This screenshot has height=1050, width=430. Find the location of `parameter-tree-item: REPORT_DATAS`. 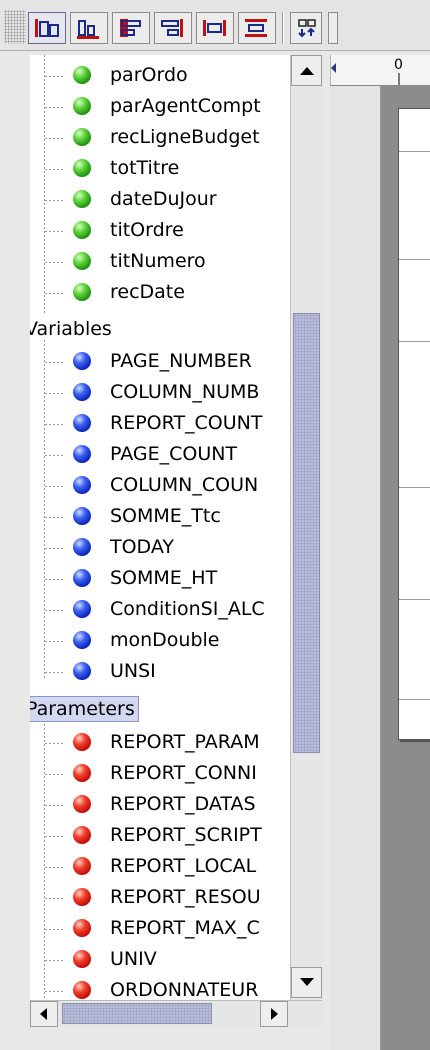

parameter-tree-item: REPORT_DATAS is located at coordinates (160, 805).